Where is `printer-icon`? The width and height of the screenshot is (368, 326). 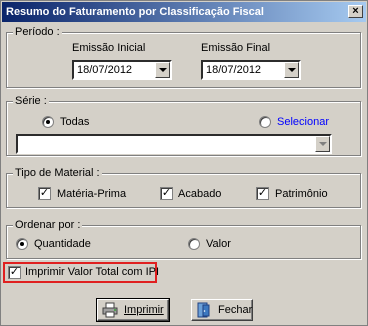
printer-icon is located at coordinates (110, 310).